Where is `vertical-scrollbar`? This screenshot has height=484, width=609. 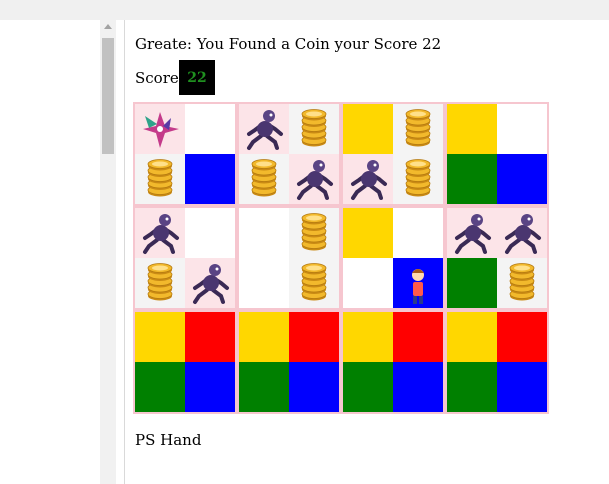
vertical-scrollbar is located at coordinates (108, 252).